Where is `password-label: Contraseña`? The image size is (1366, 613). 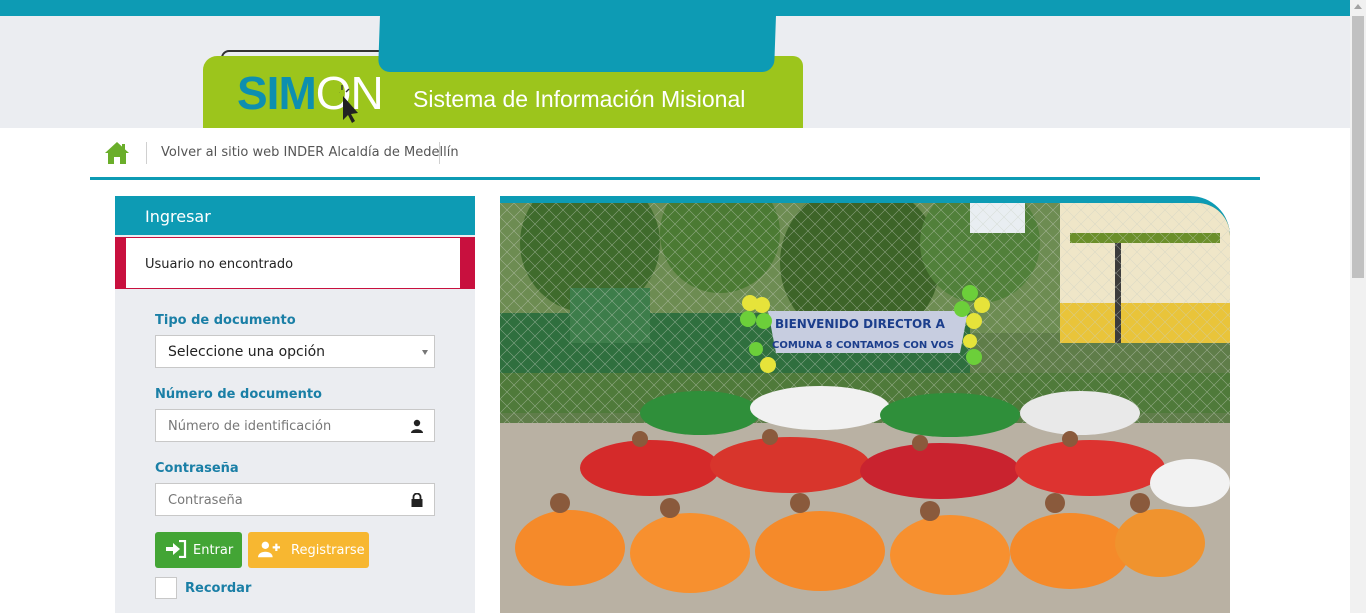 password-label: Contraseña is located at coordinates (197, 468).